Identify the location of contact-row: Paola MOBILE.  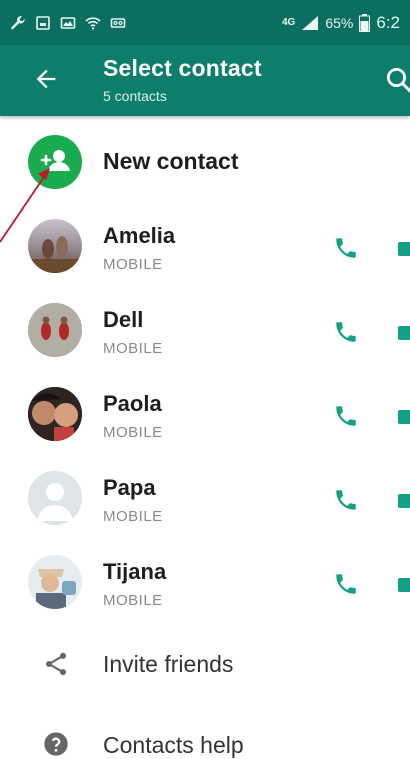
(205, 423).